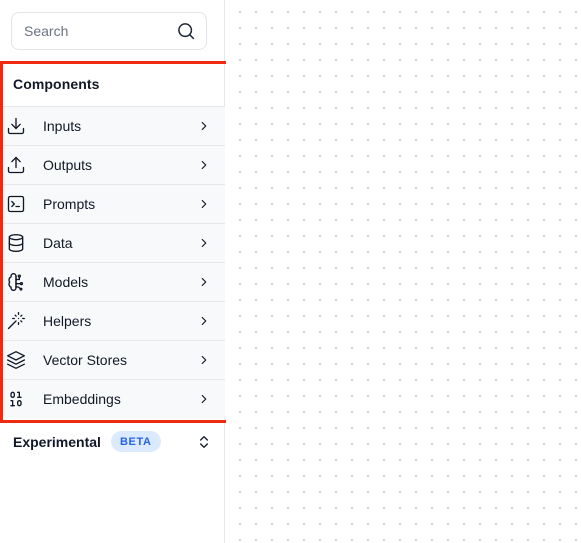 The width and height of the screenshot is (581, 543). I want to click on sidebar-item-label: Prompts, so click(69, 204).